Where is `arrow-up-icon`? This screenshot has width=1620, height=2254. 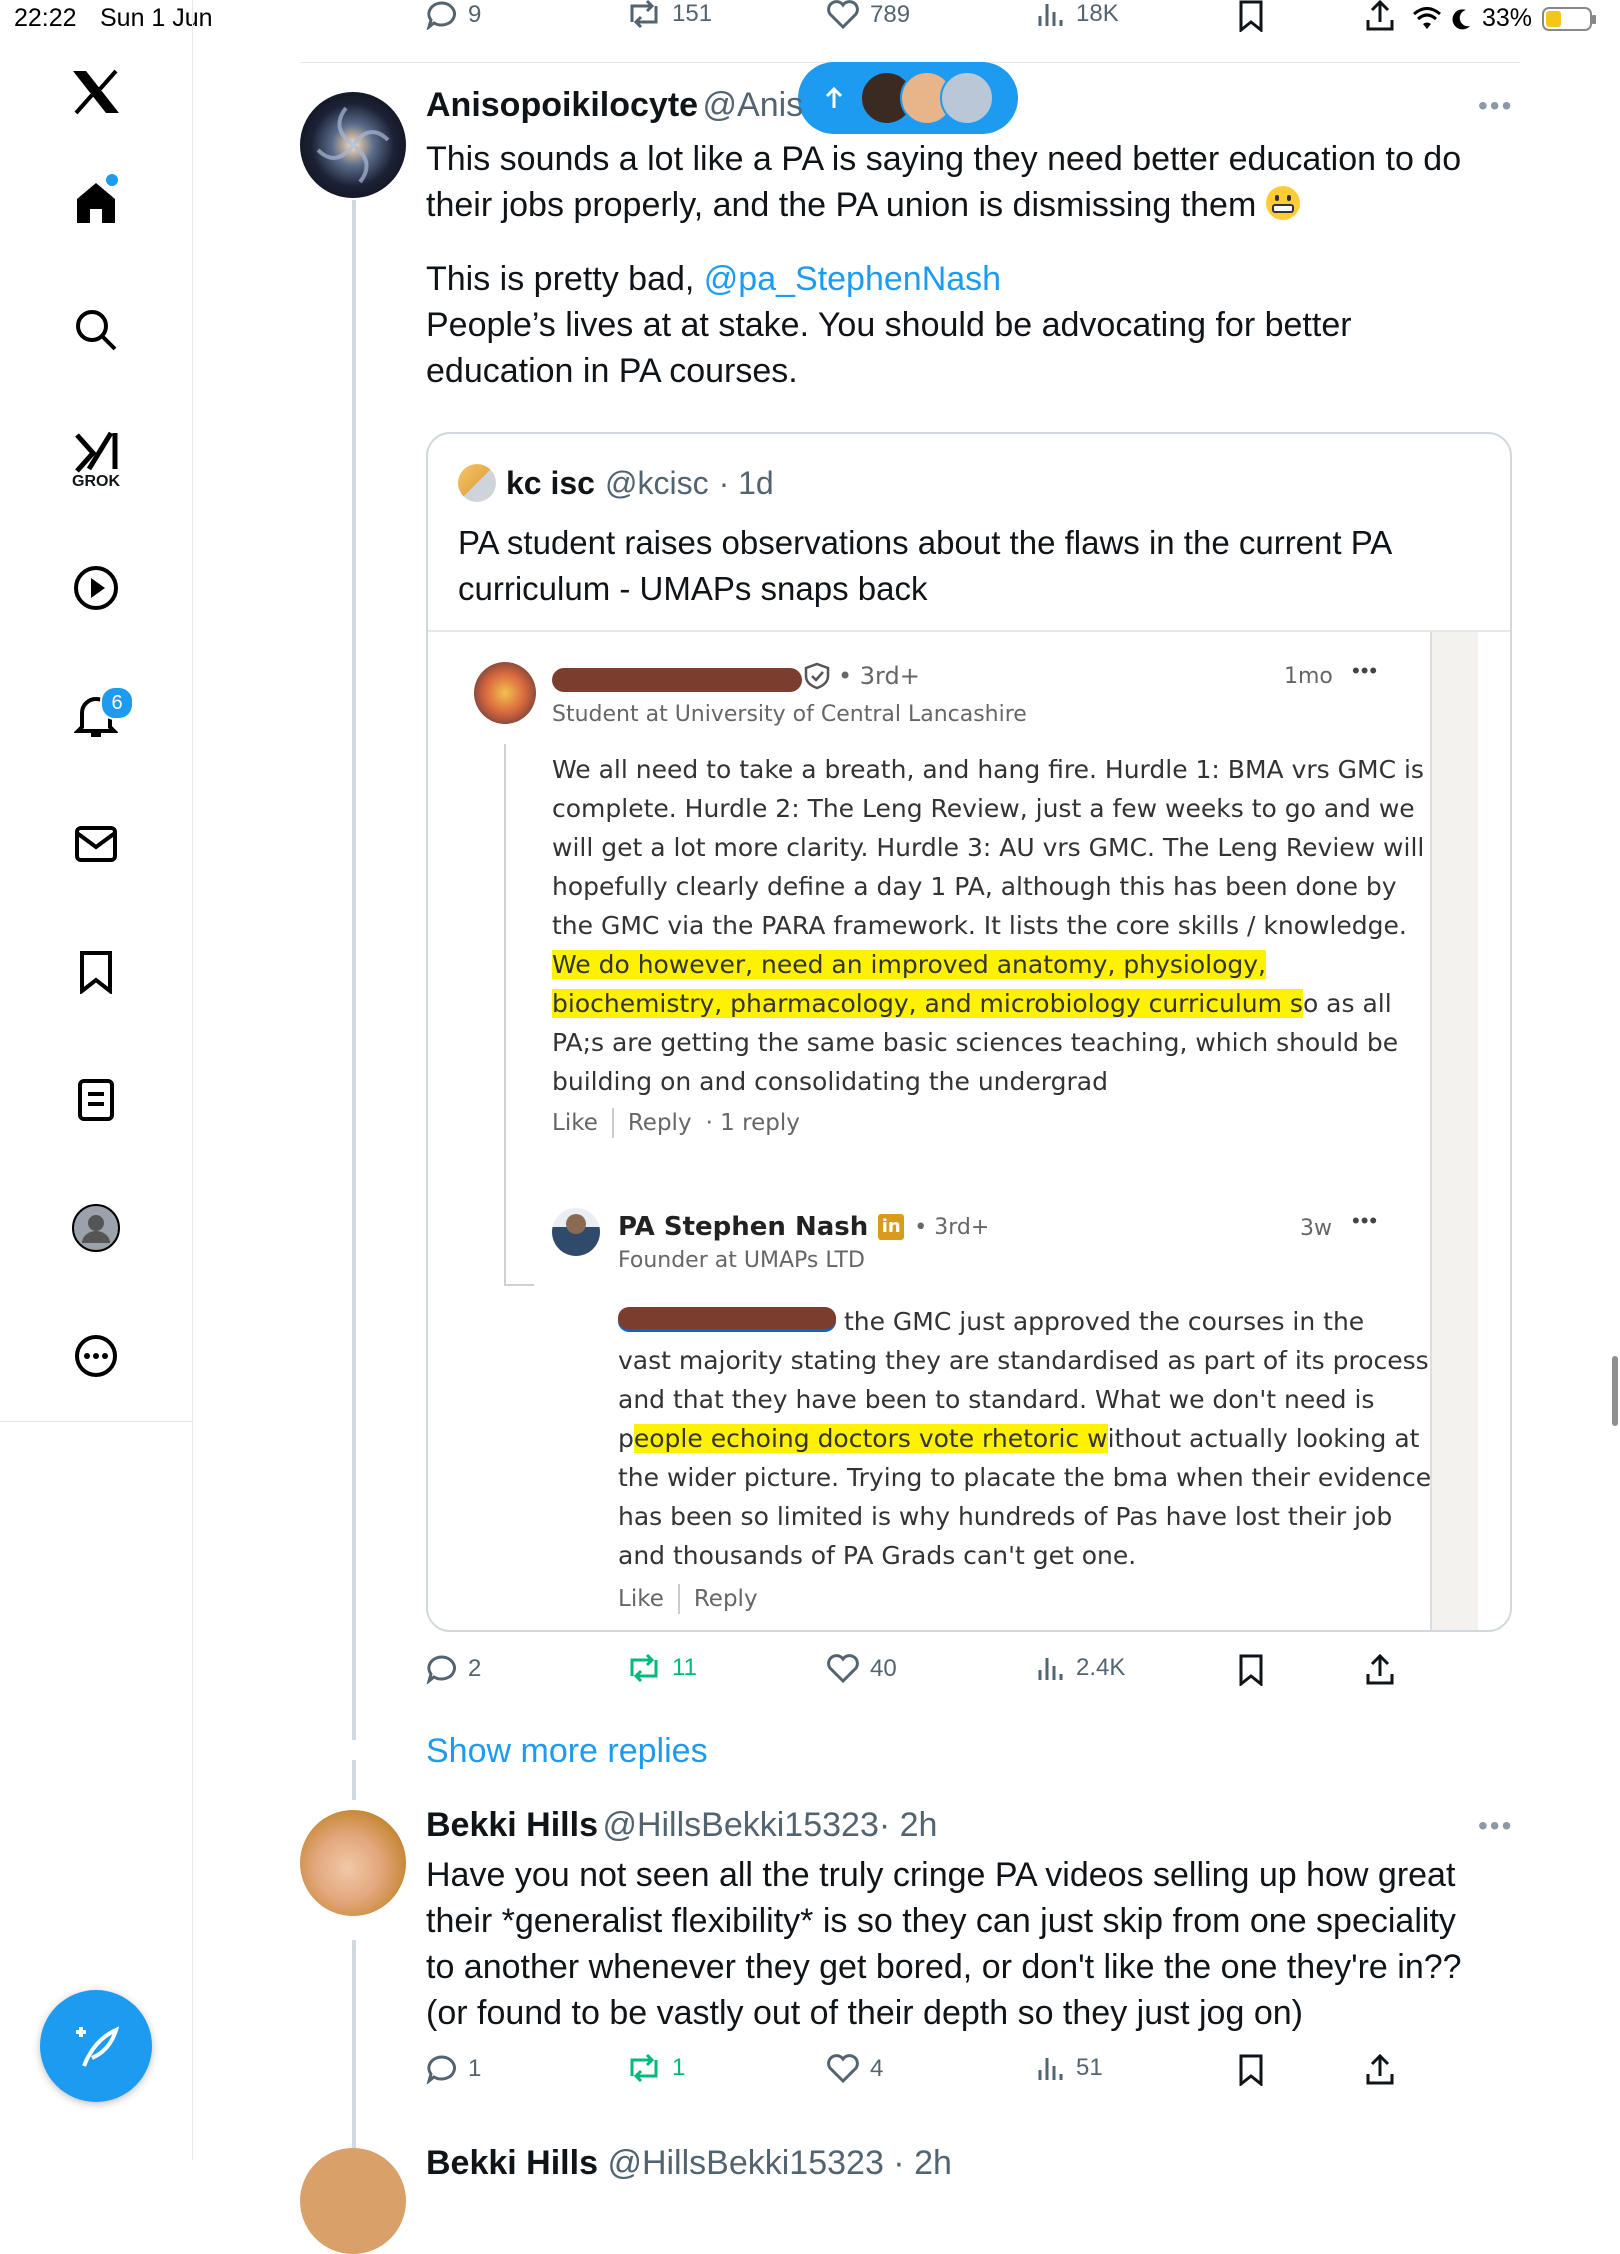
arrow-up-icon is located at coordinates (834, 97).